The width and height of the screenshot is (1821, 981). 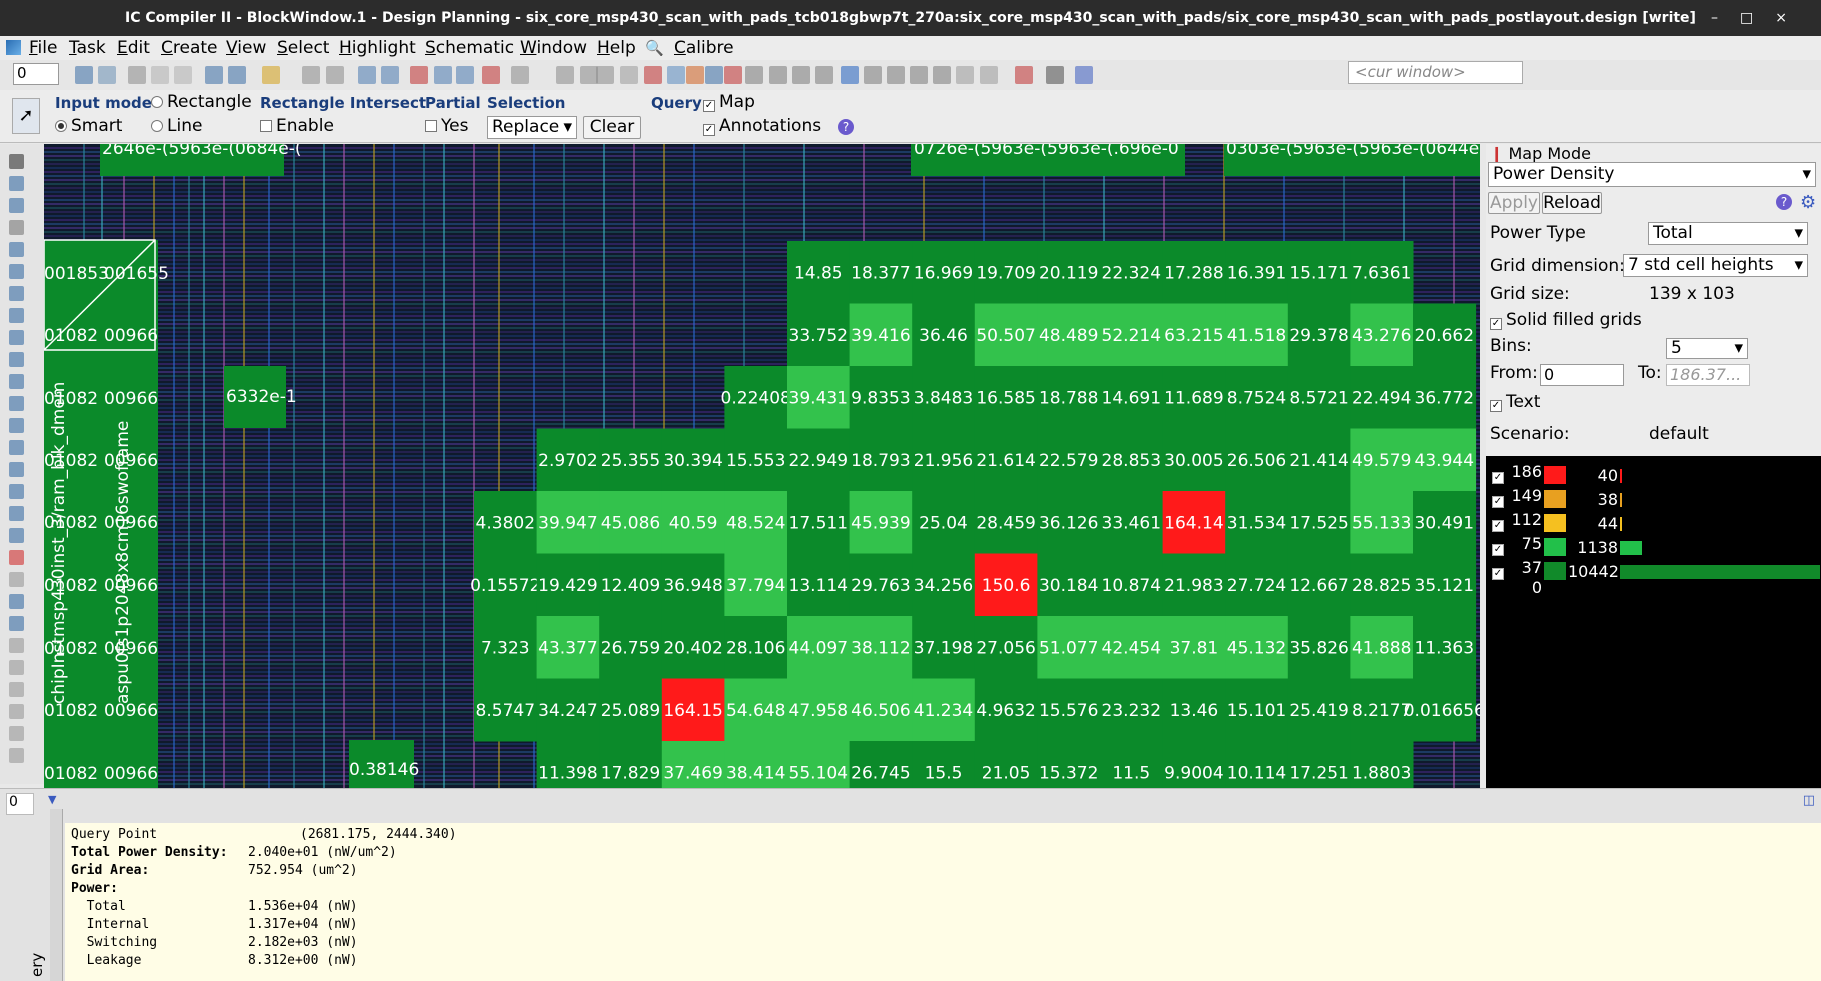 I want to click on minimize-button: –, so click(x=1725, y=18).